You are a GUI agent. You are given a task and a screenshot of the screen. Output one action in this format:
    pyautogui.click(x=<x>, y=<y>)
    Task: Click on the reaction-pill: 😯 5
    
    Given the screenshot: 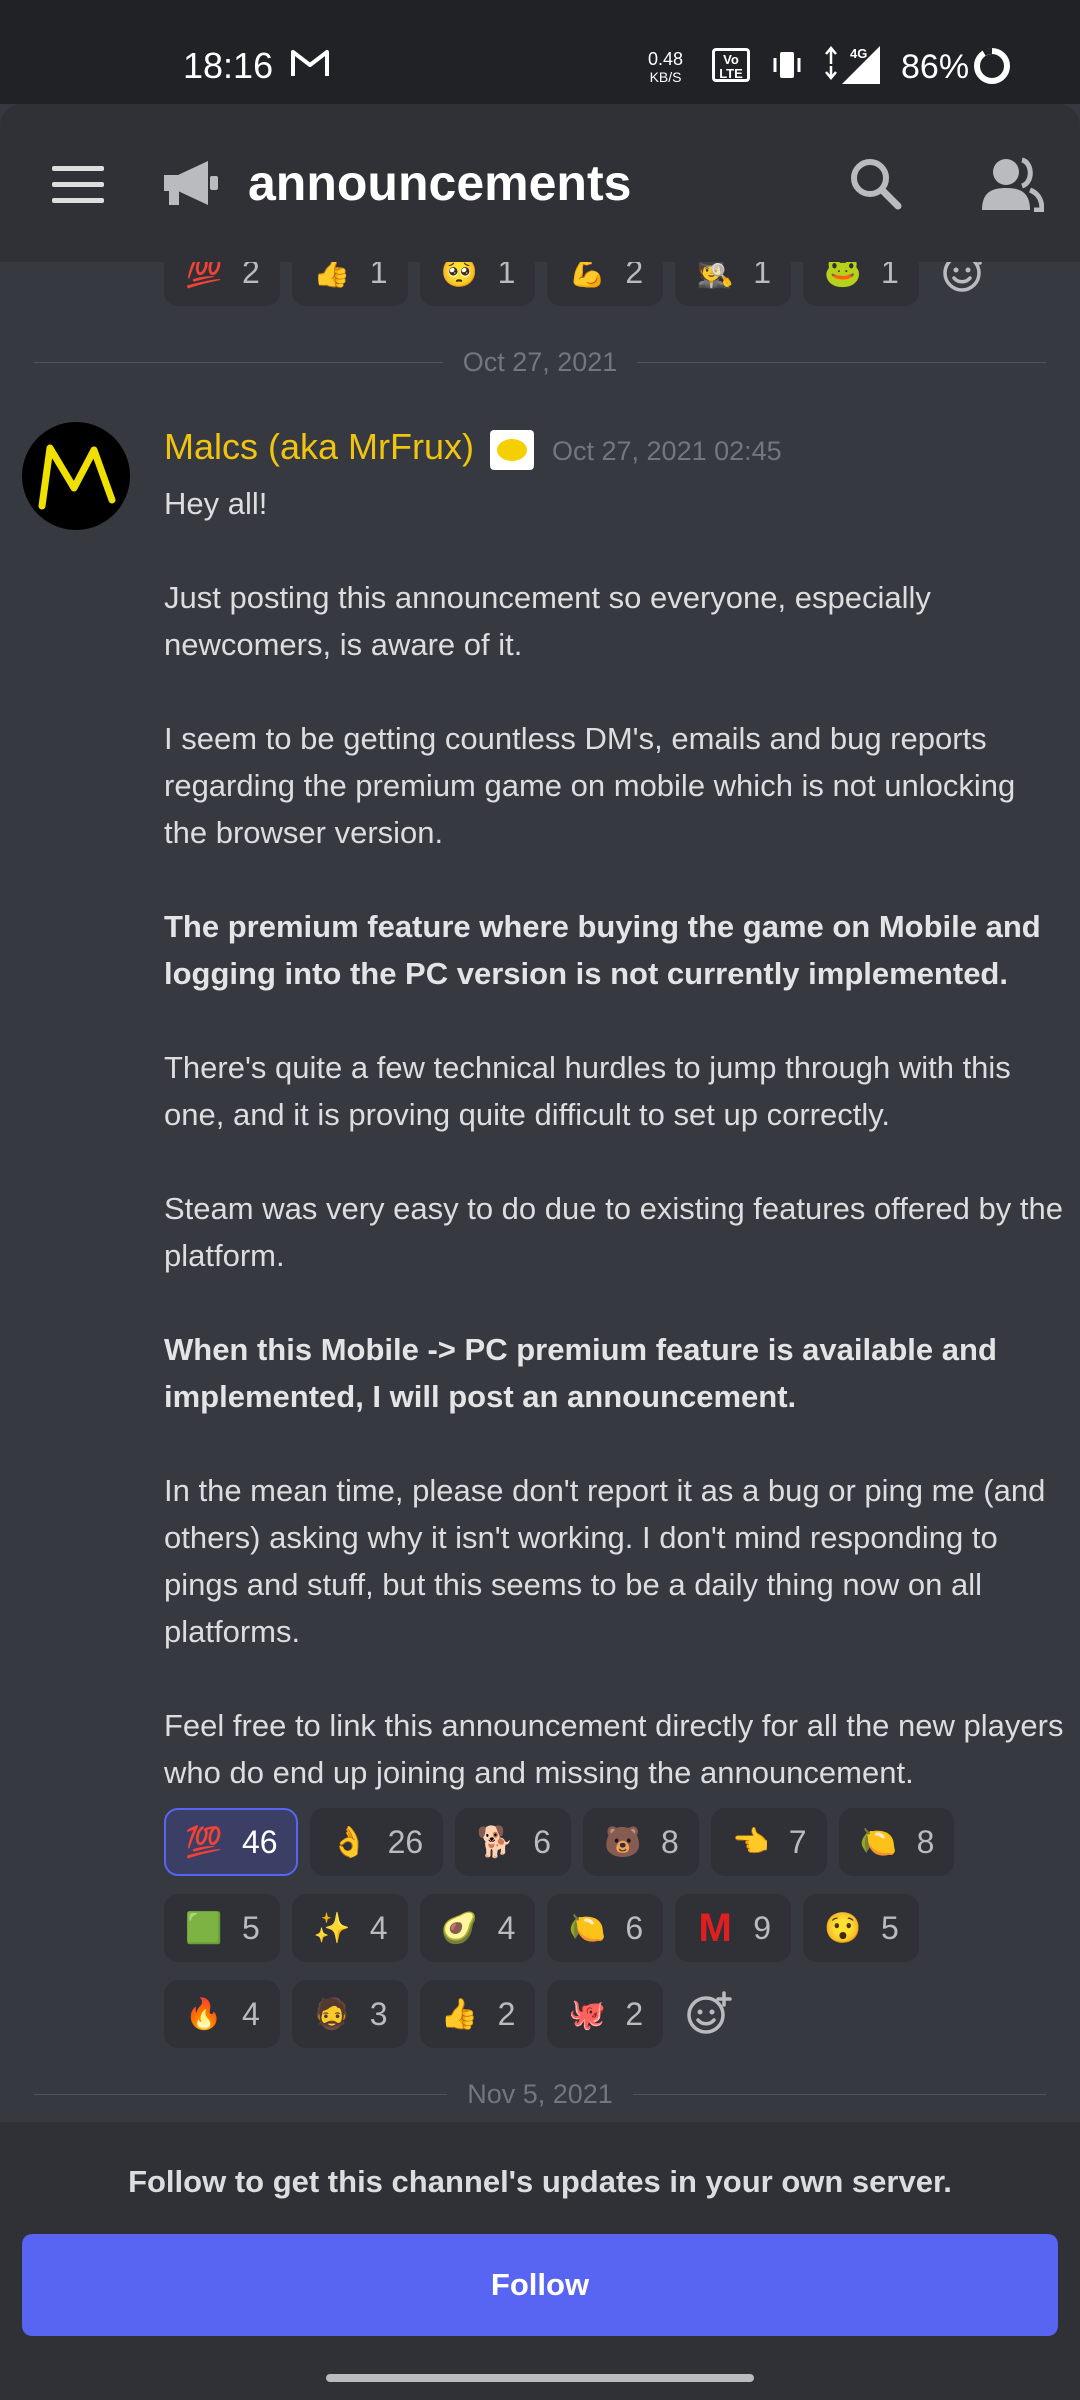 What is the action you would take?
    pyautogui.click(x=860, y=1928)
    